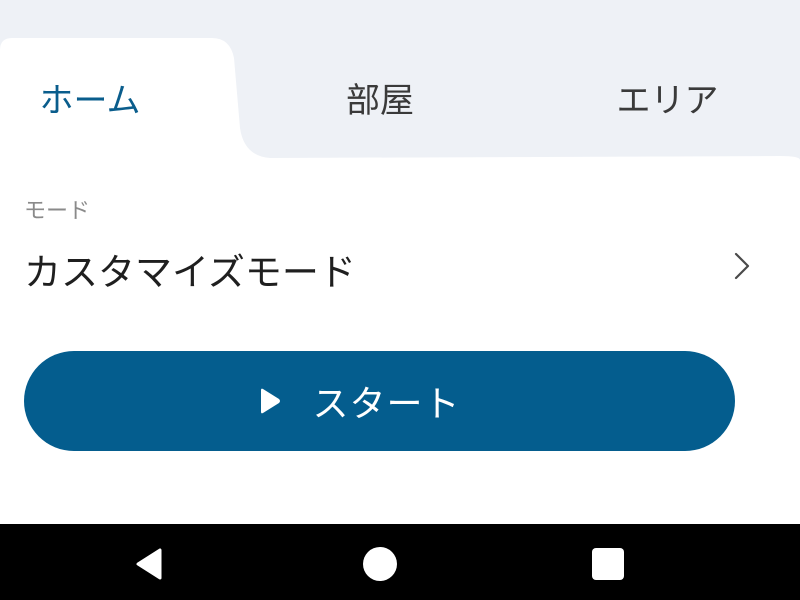 The height and width of the screenshot is (600, 800). Describe the element at coordinates (667, 100) in the screenshot. I see `tab-area-label: エリア` at that location.